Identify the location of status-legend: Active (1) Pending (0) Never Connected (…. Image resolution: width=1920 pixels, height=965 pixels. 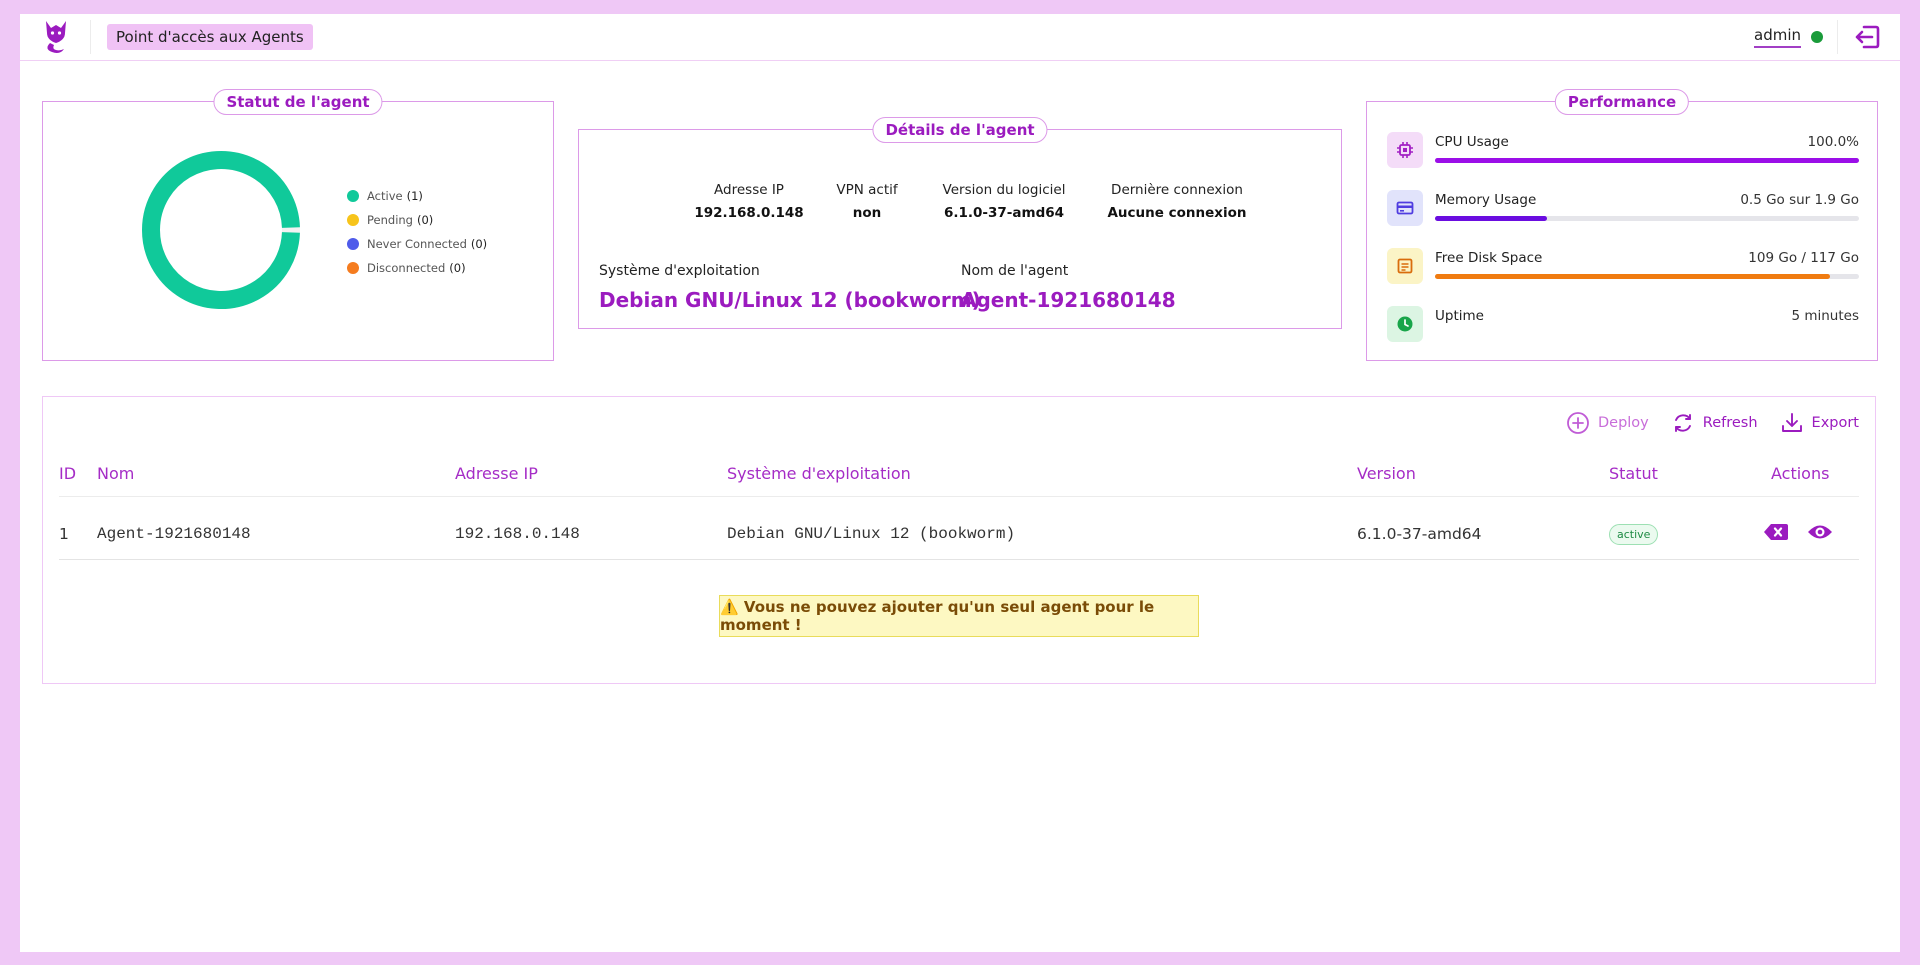
(417, 232).